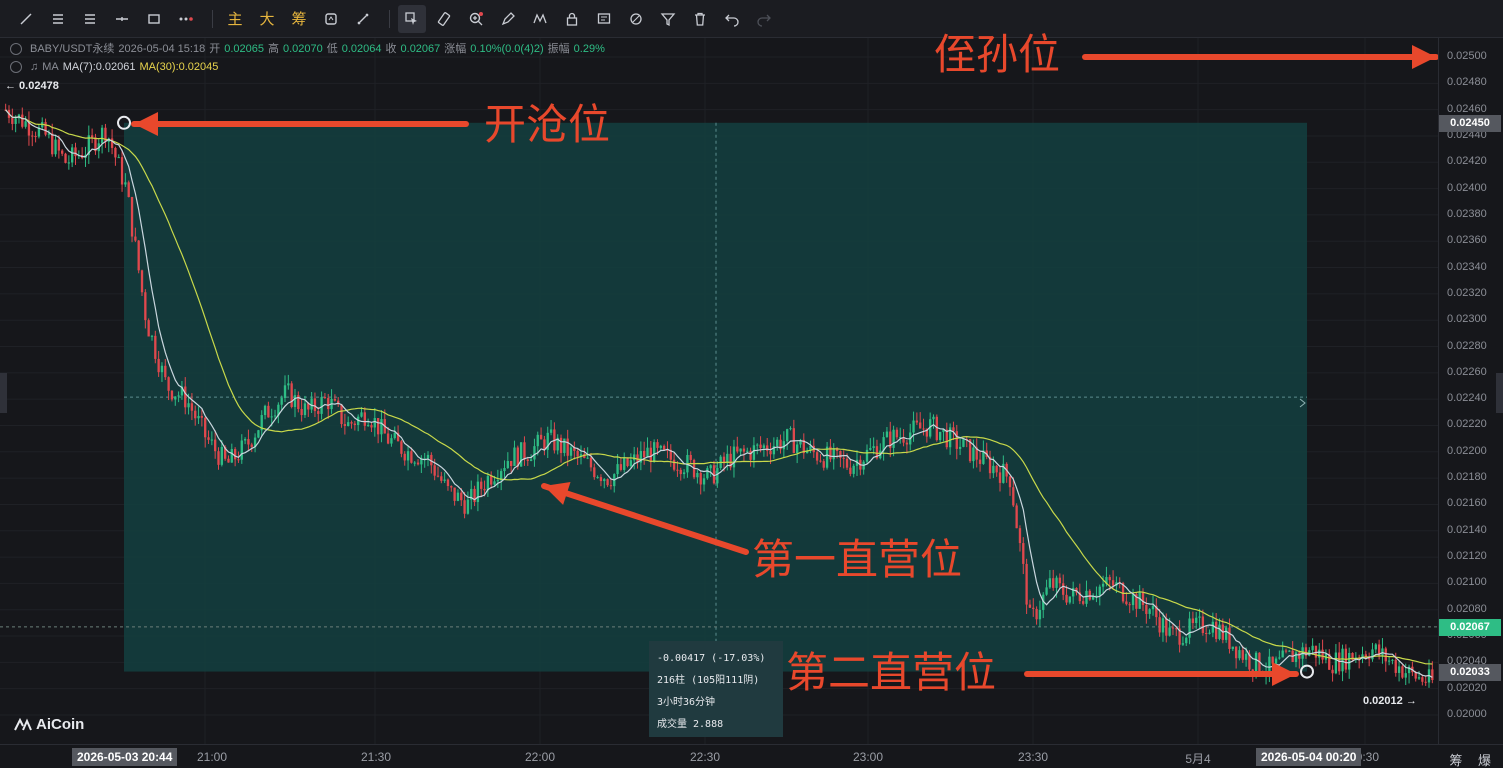 Image resolution: width=1503 pixels, height=768 pixels. I want to click on left-panel-toggle, so click(3, 393).